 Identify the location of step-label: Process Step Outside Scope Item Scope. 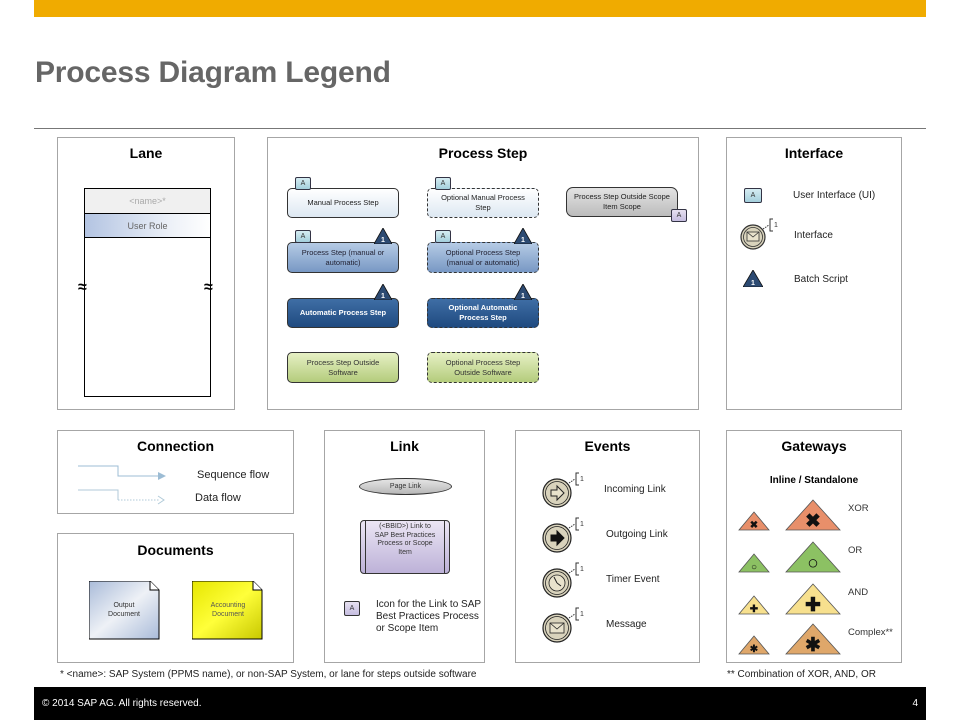
(622, 201).